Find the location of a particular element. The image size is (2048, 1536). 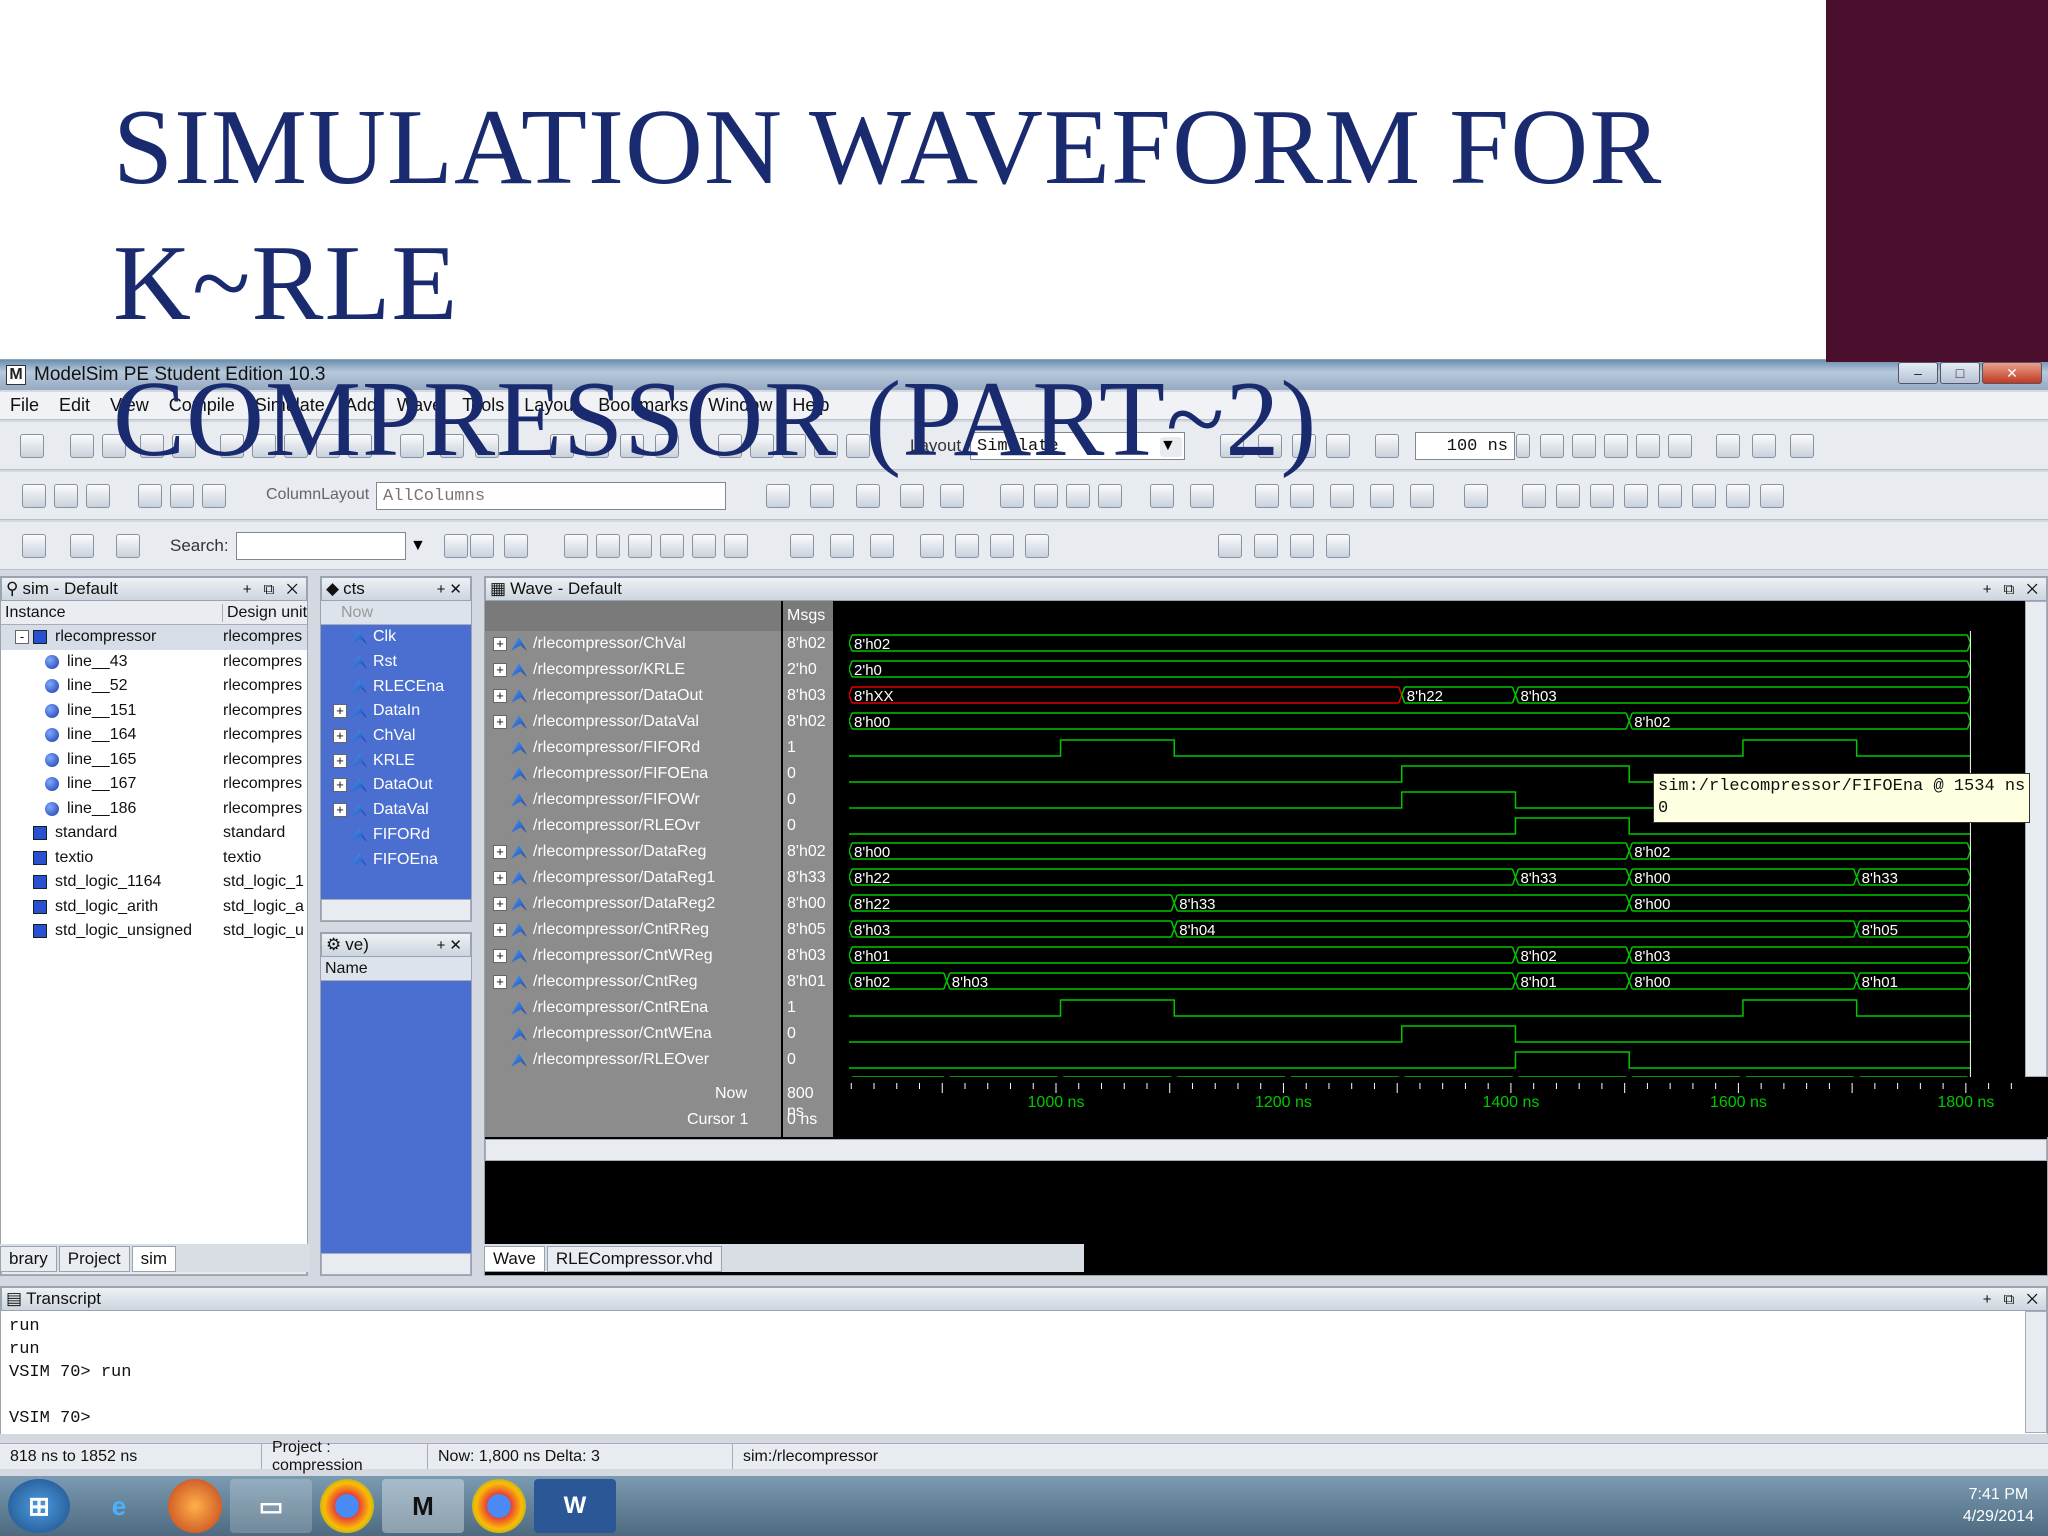

gear-1-icon is located at coordinates (1230, 546).